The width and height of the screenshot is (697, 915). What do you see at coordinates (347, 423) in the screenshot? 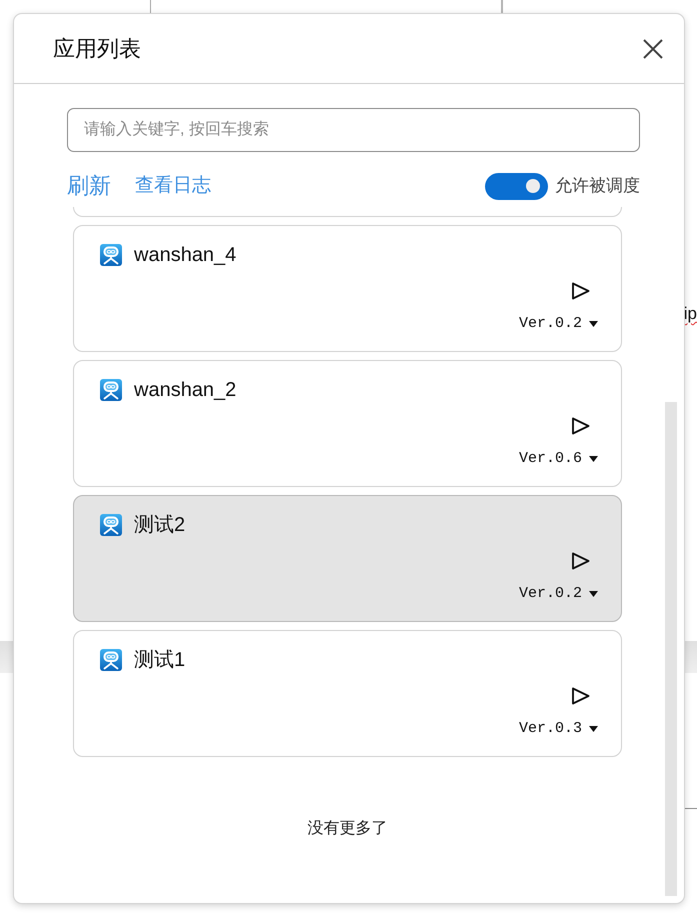
I see `app-card: wanshan_2 Ver.0.6` at bounding box center [347, 423].